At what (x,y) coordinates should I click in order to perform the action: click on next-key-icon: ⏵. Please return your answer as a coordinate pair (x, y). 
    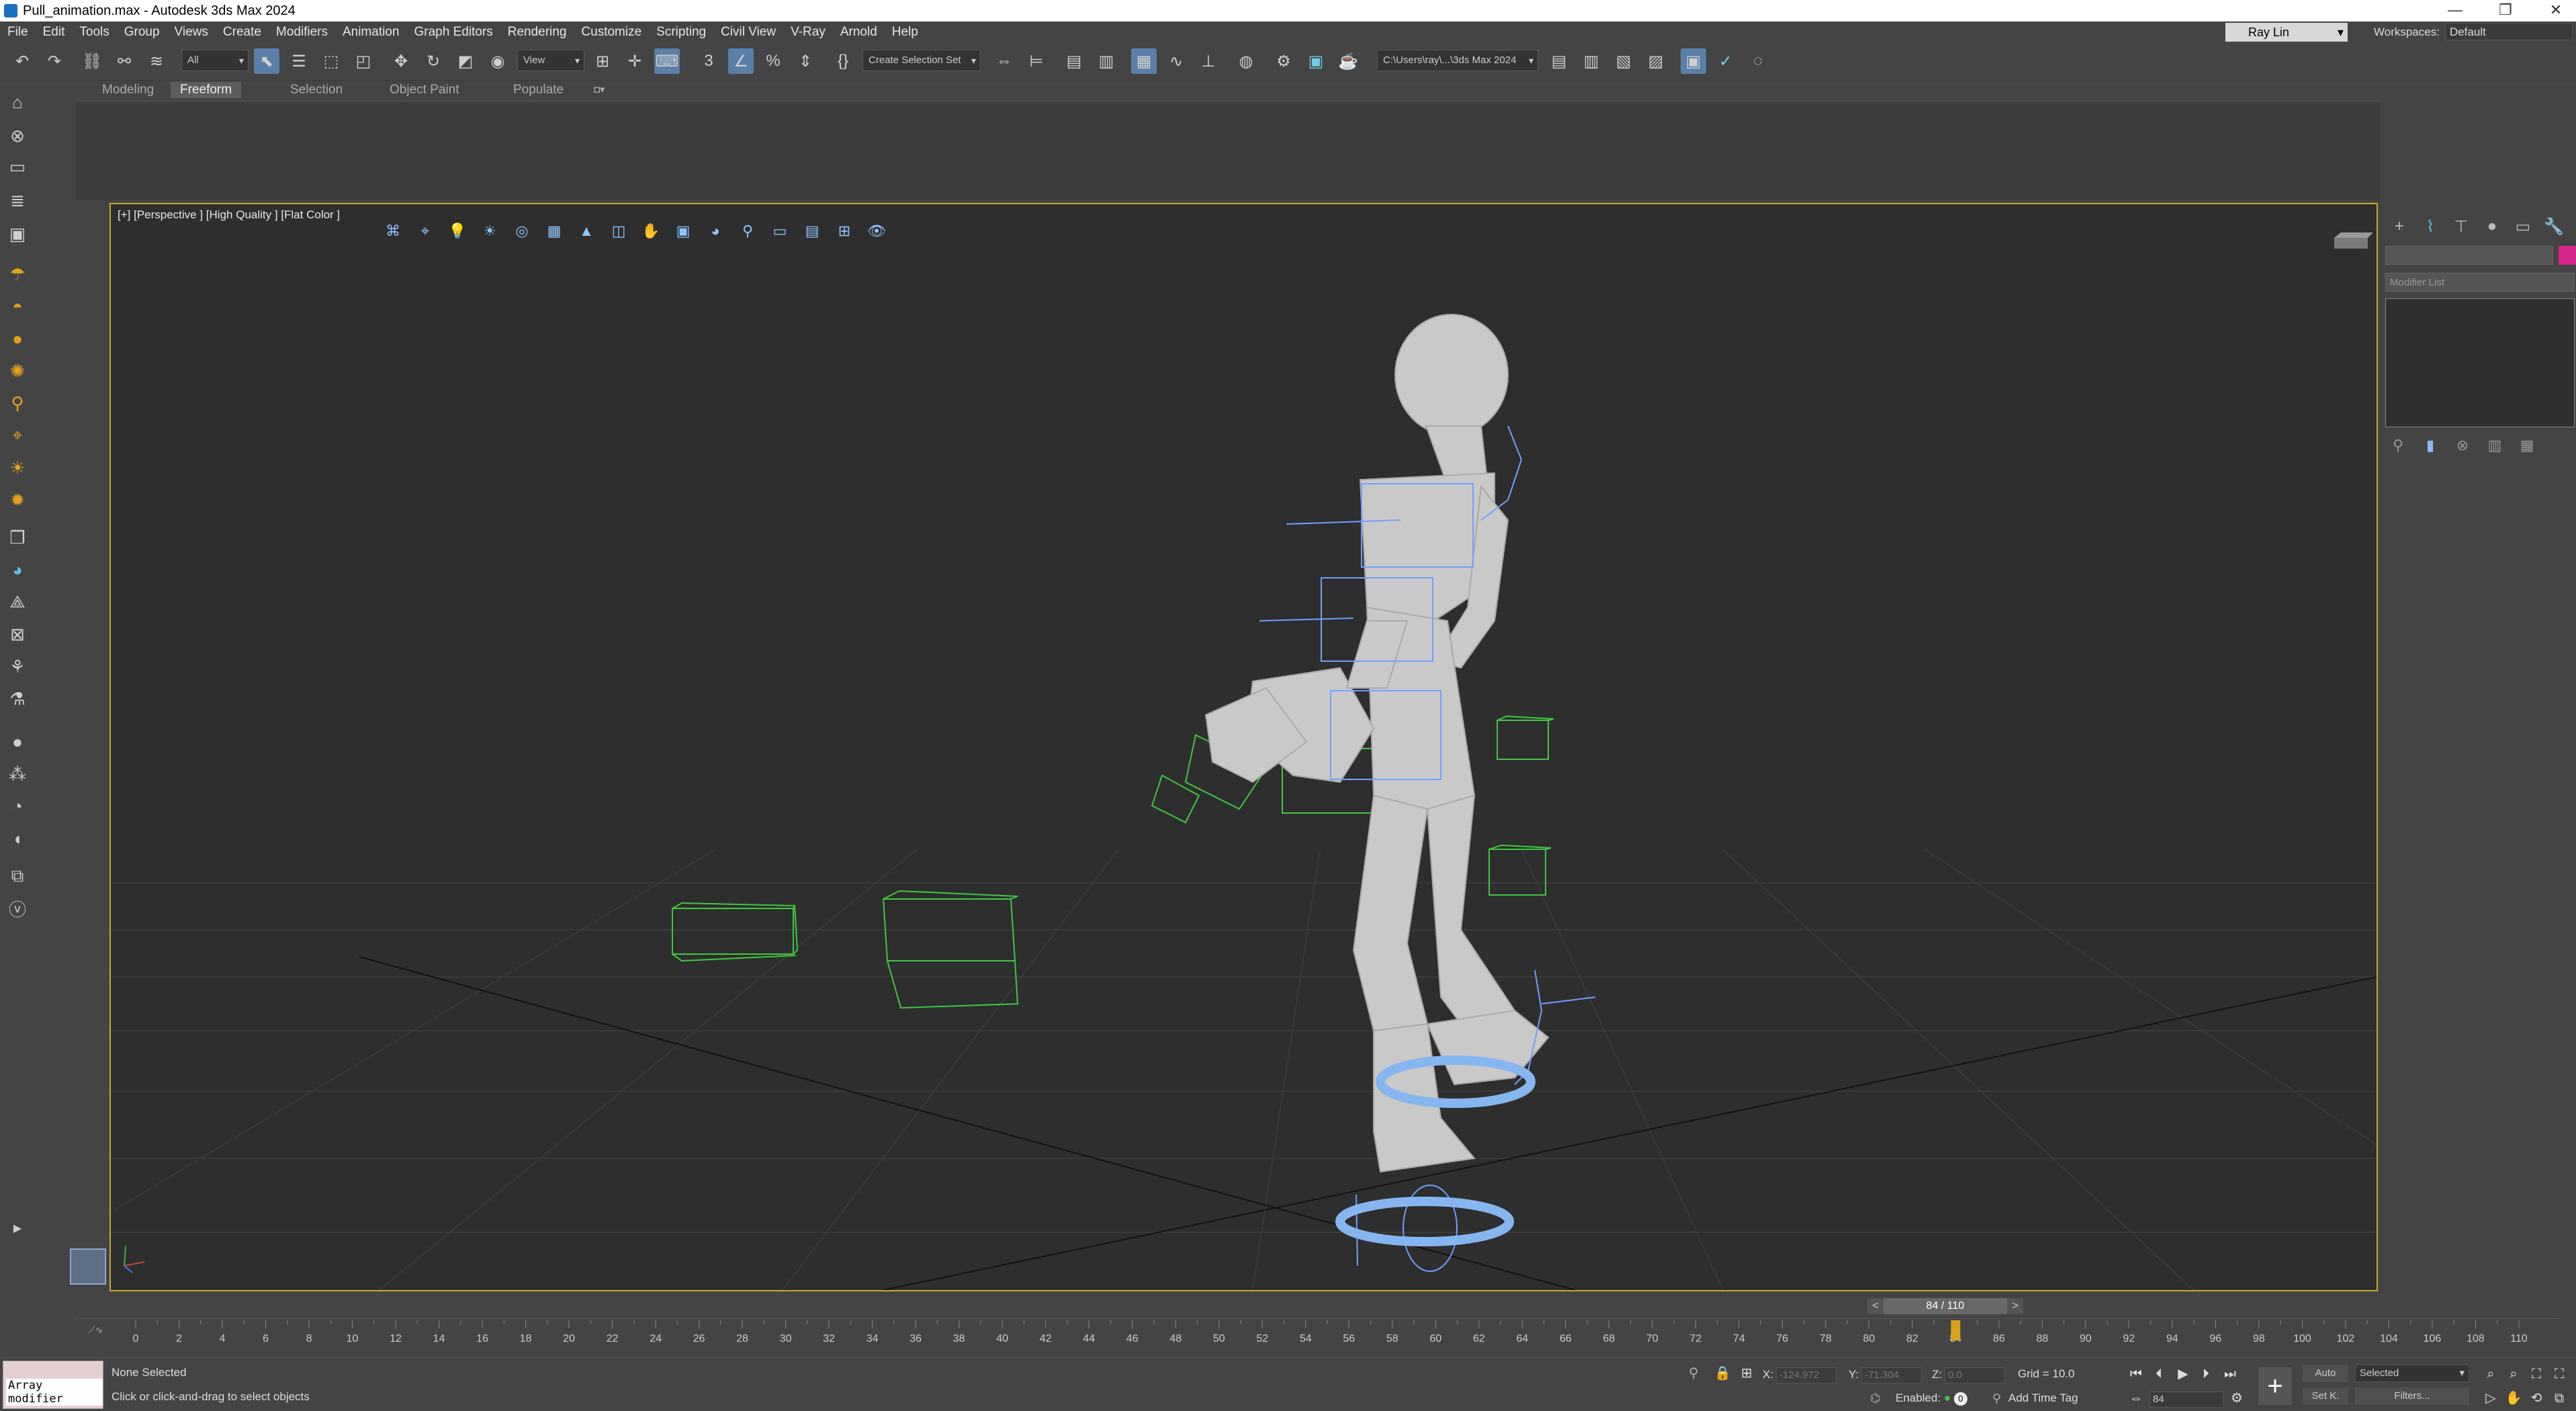
    Looking at the image, I should click on (2205, 1374).